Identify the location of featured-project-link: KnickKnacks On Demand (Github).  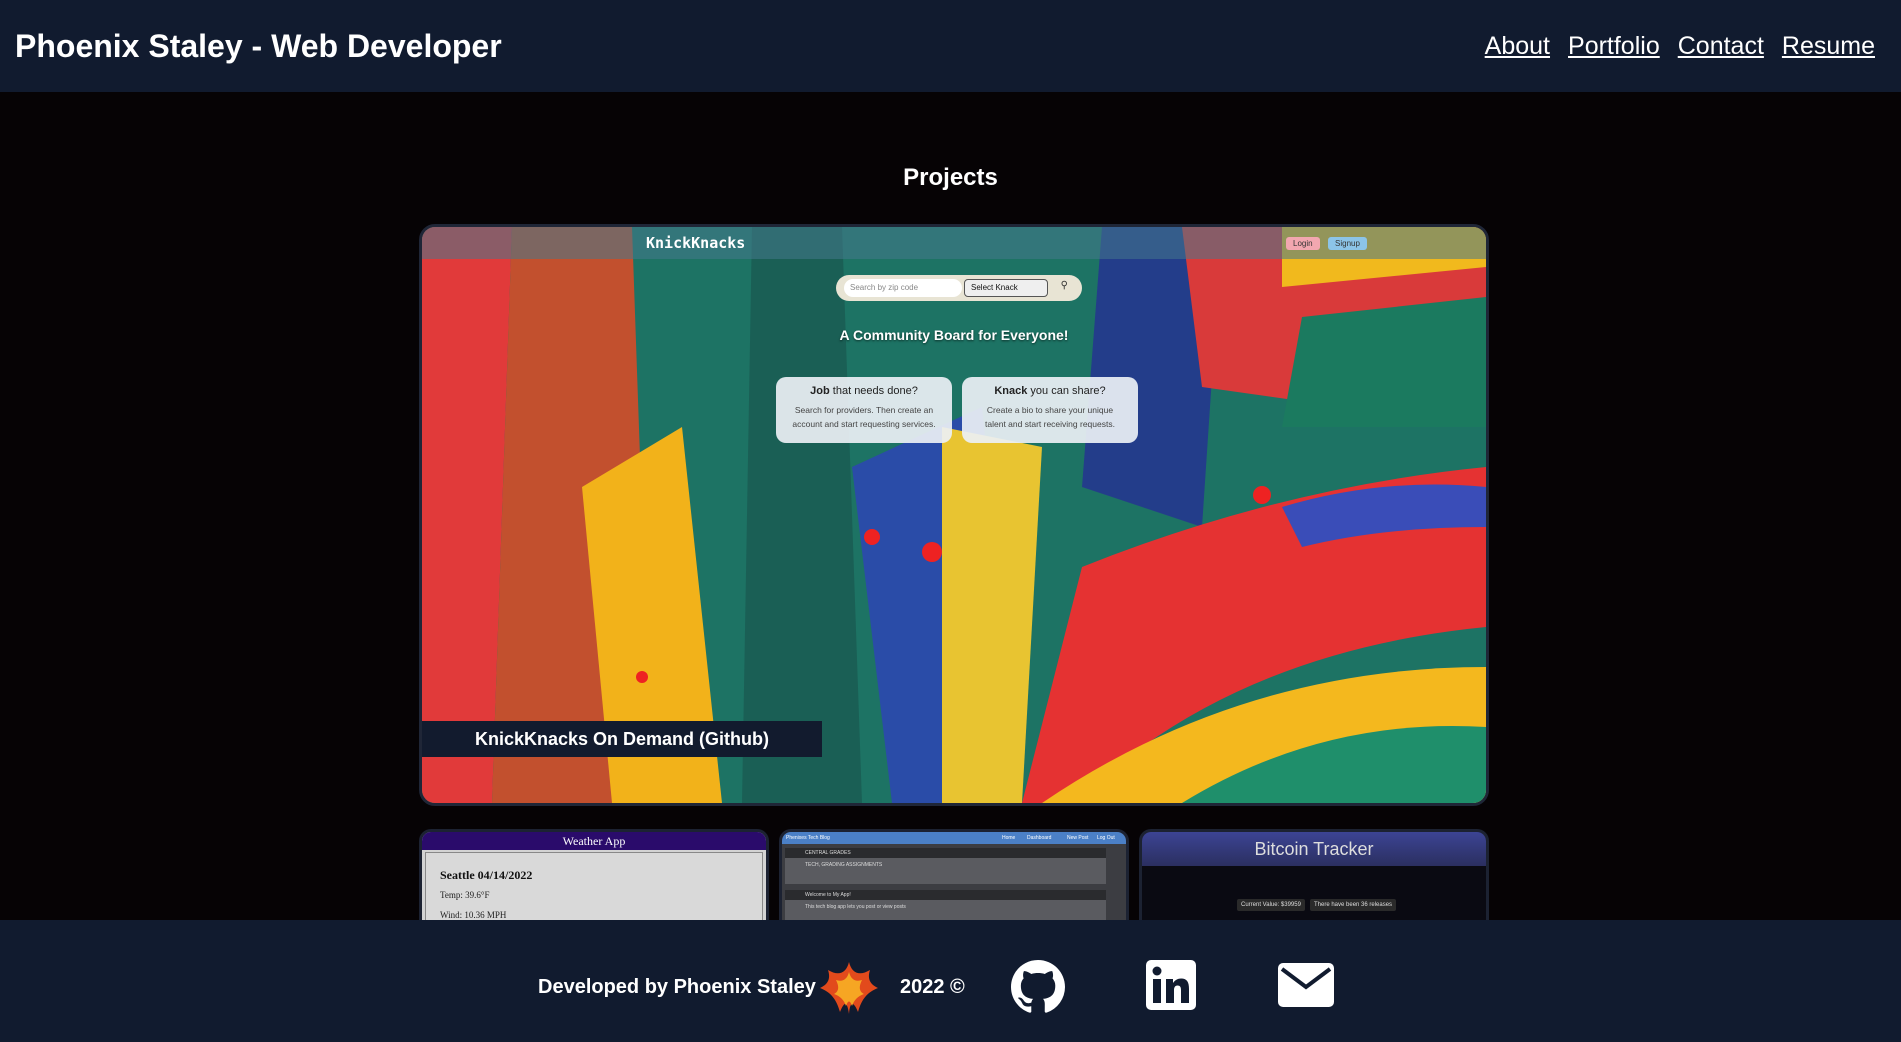
(622, 739).